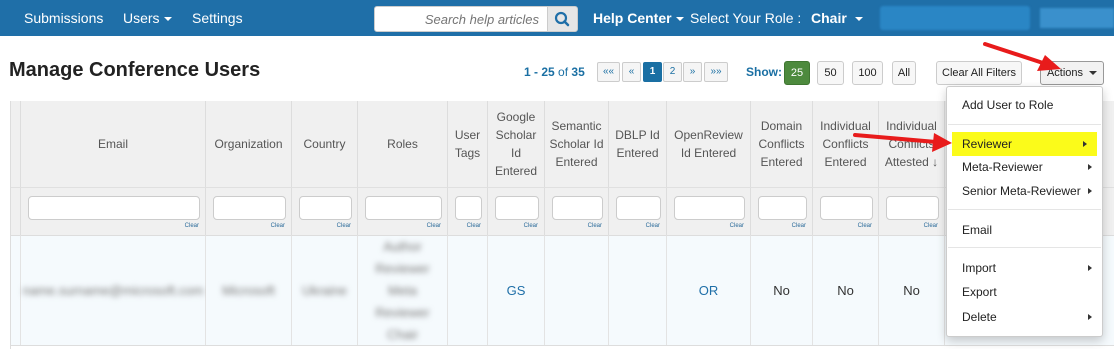  I want to click on pager-next-button: », so click(692, 72).